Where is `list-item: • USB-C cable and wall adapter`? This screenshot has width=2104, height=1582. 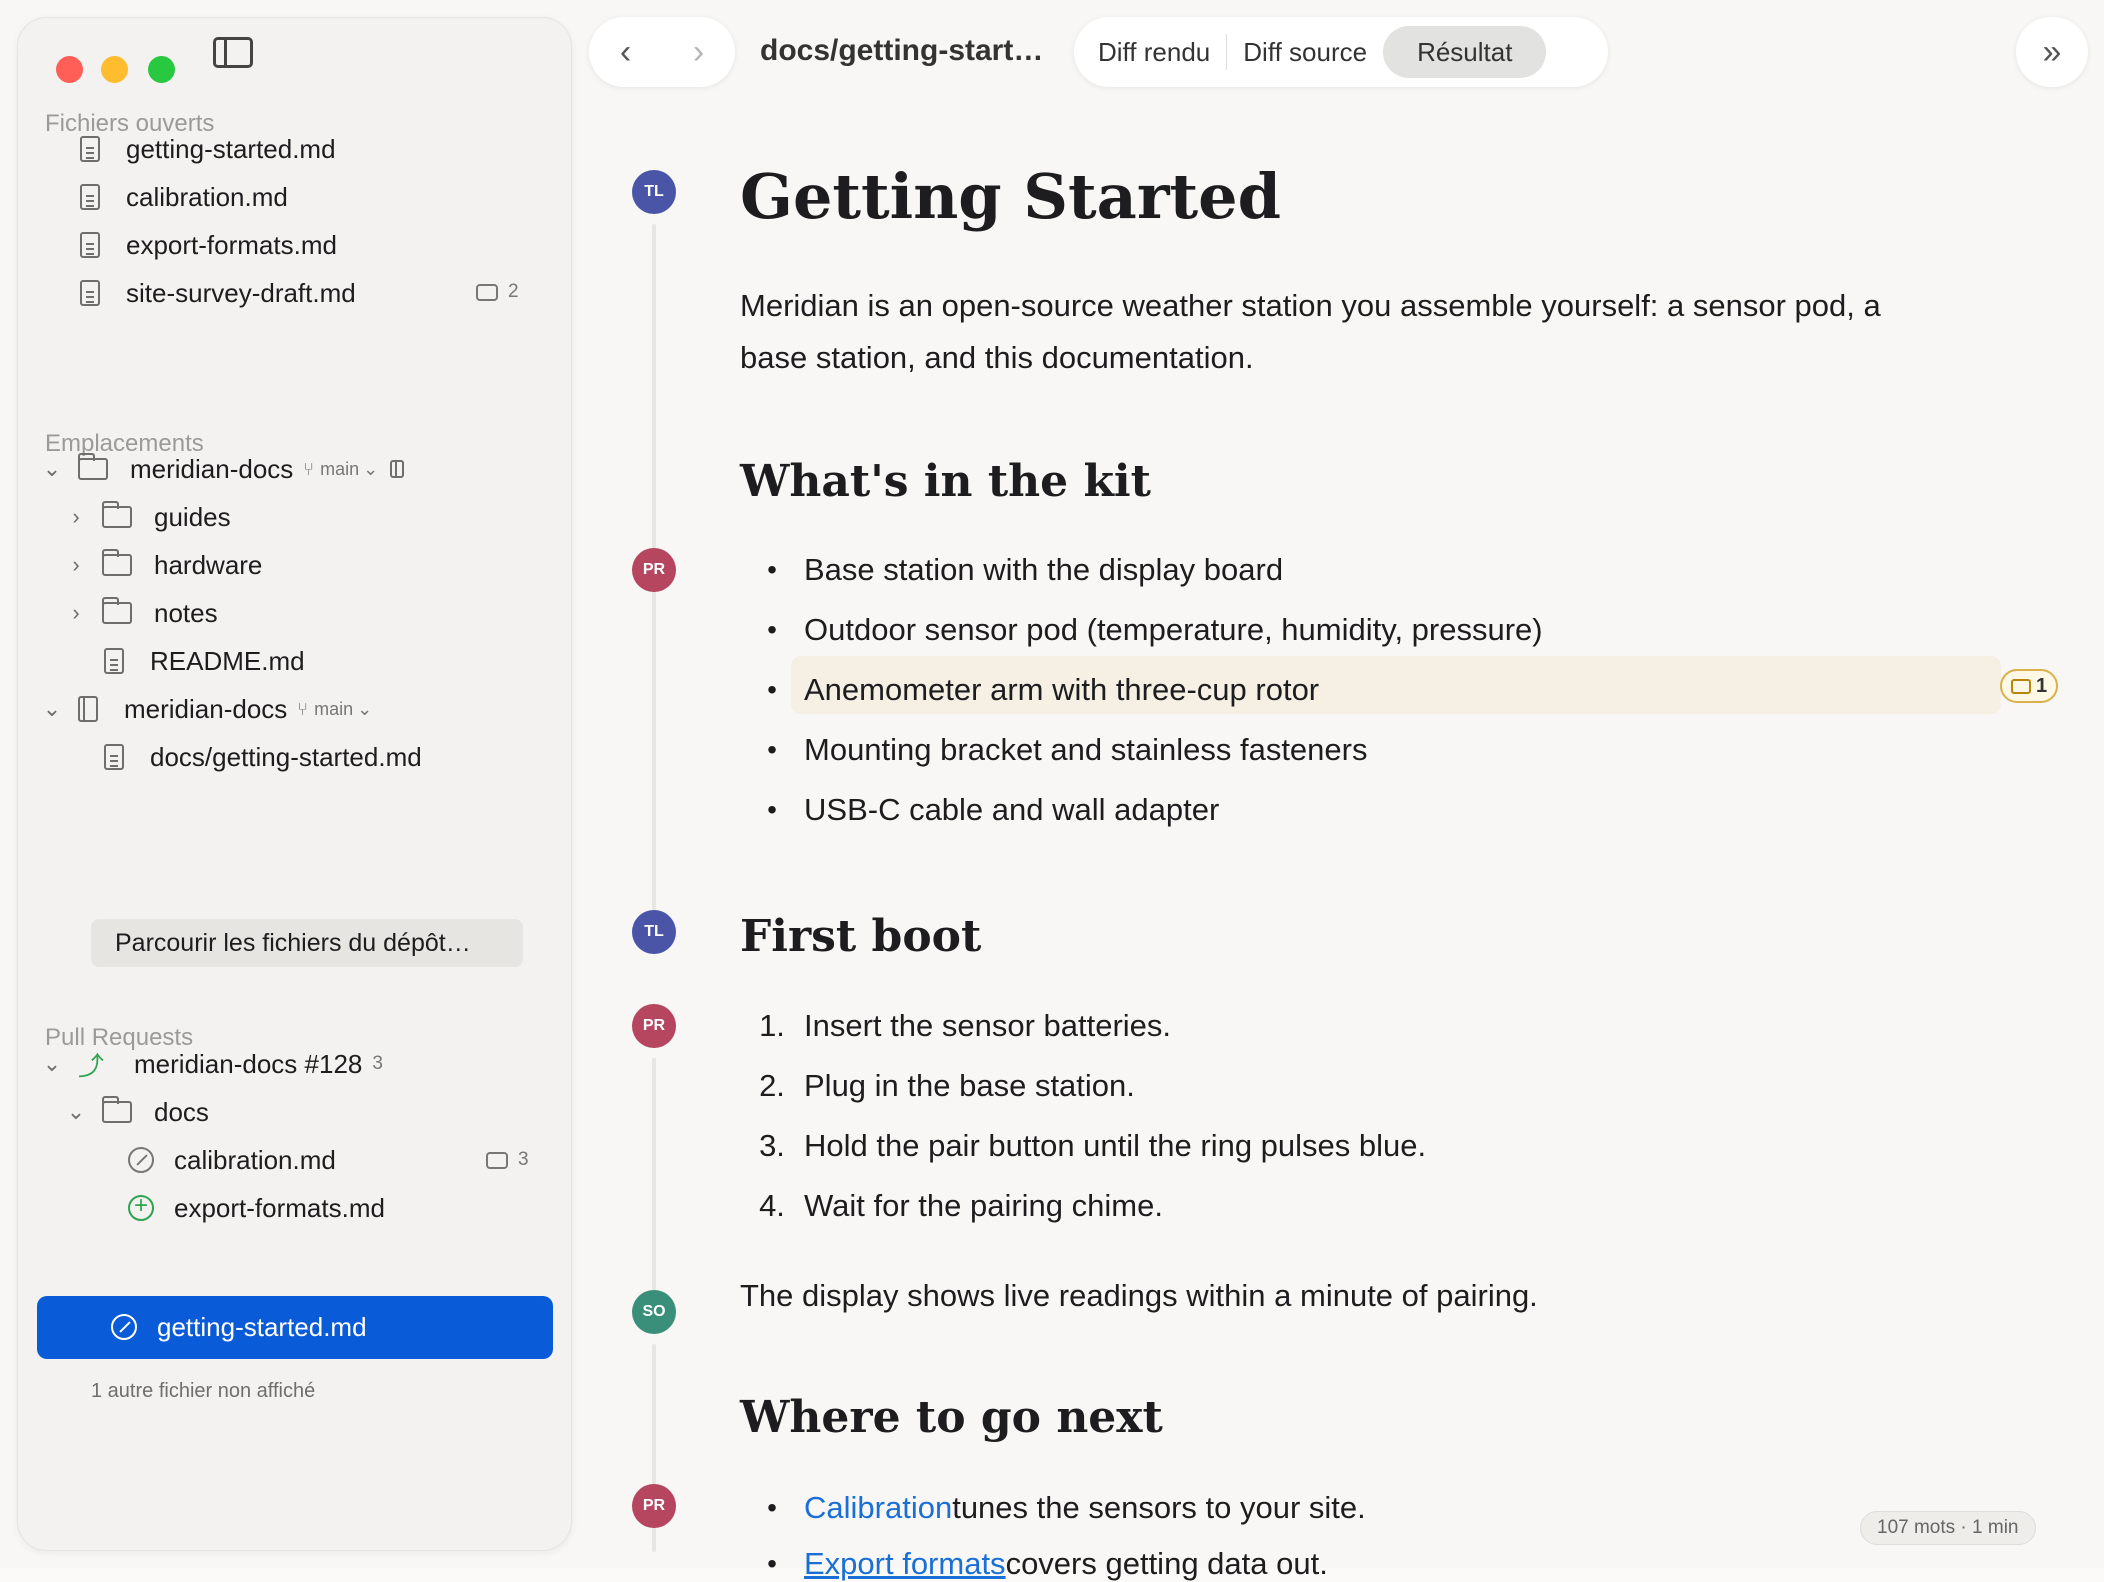
list-item: • USB-C cable and wall adapter is located at coordinates (979, 810).